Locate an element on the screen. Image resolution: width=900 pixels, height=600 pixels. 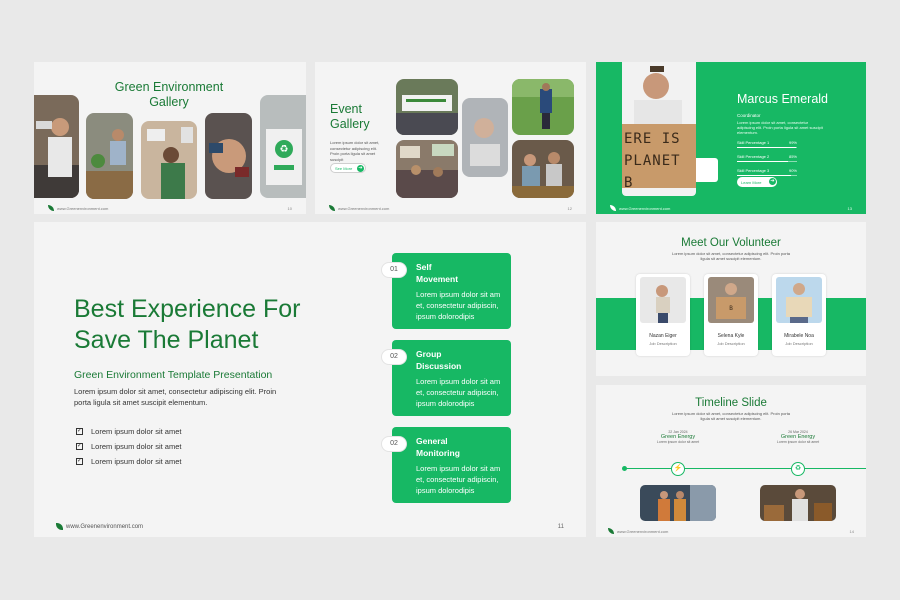
event-photo-rally is located at coordinates (427, 107).